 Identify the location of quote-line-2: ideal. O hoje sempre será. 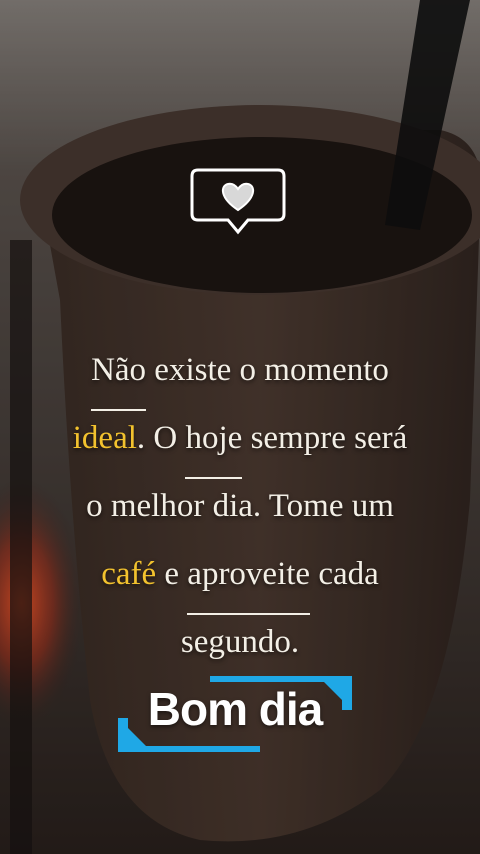
(240, 441).